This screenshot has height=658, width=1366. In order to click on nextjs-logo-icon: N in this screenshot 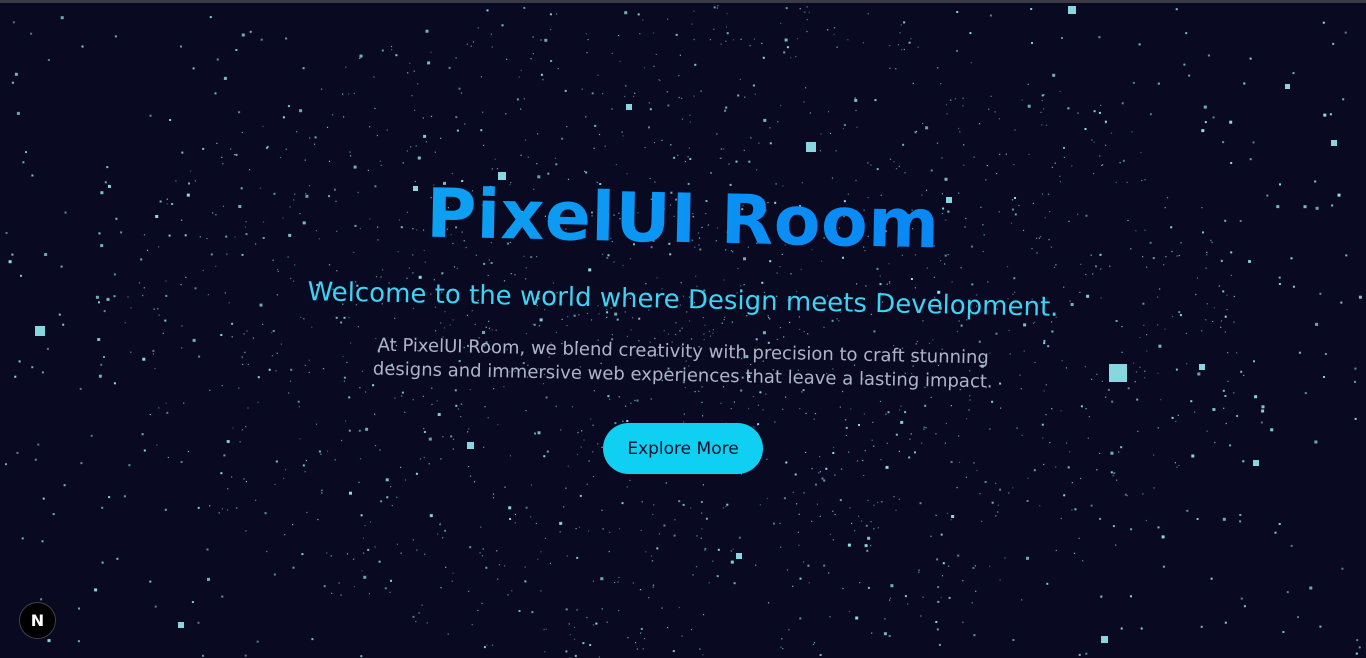, I will do `click(37, 620)`.